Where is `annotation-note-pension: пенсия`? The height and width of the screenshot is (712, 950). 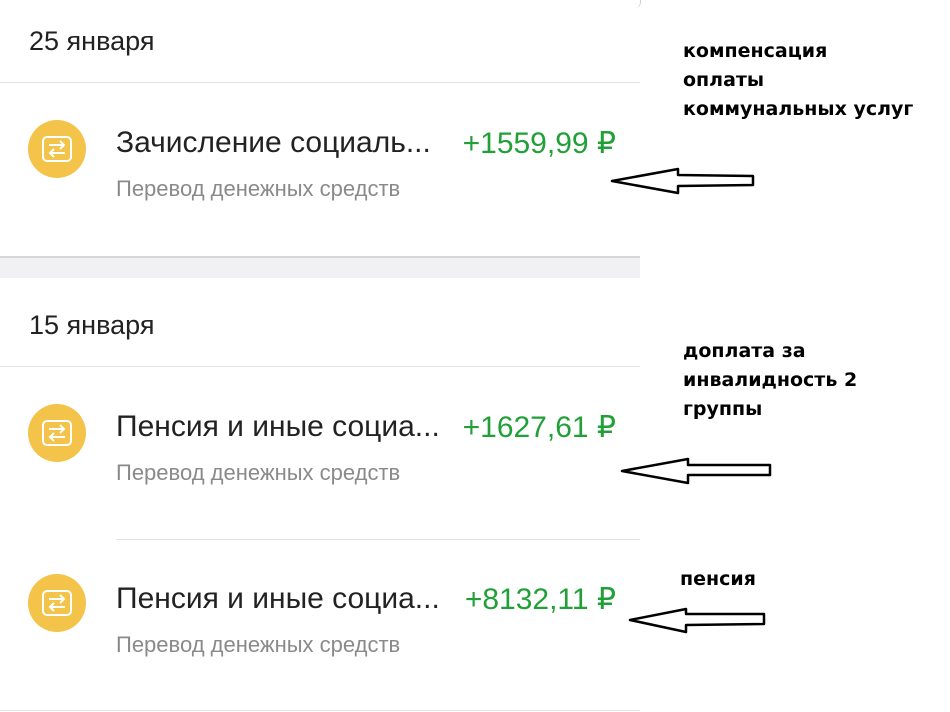
annotation-note-pension: пенсия is located at coordinates (718, 579).